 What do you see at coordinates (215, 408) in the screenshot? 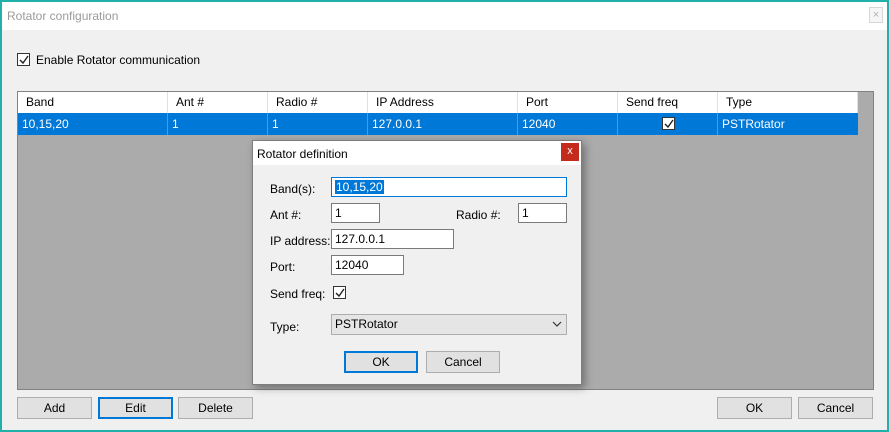
I see `delete-button: Delete` at bounding box center [215, 408].